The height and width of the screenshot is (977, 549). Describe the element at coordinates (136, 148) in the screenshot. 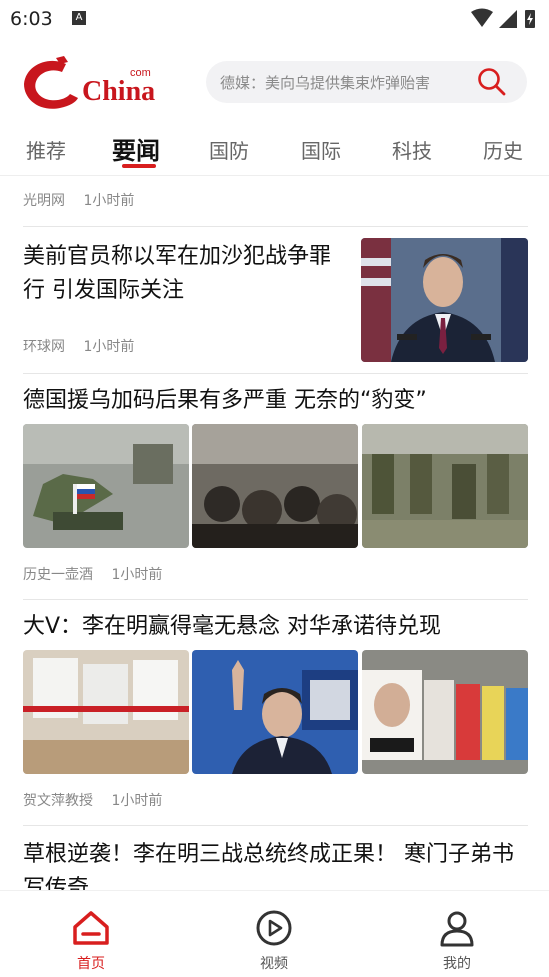

I see `tab-headlines: 要闻` at that location.